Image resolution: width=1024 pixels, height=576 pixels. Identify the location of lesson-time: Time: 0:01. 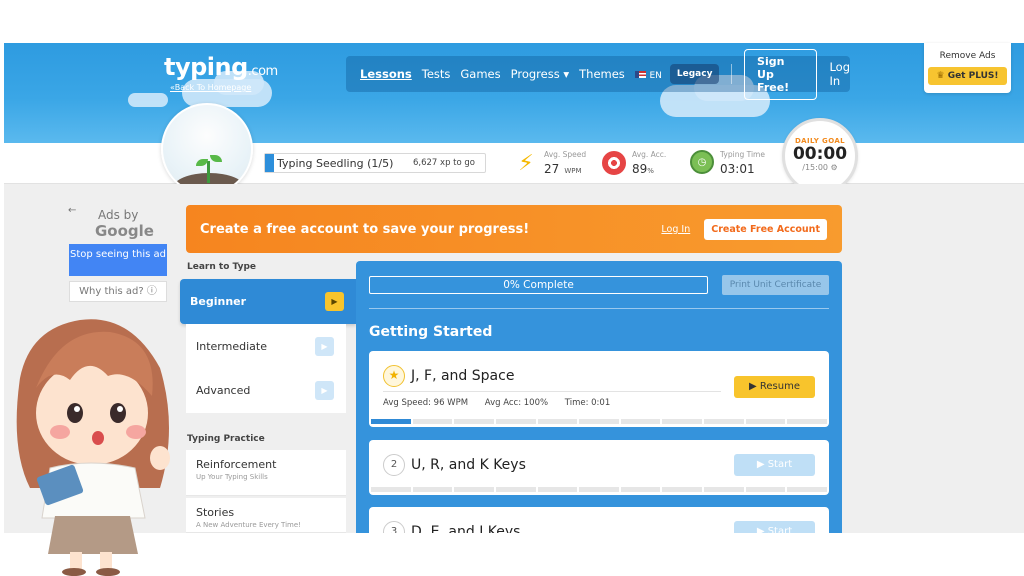
(587, 403).